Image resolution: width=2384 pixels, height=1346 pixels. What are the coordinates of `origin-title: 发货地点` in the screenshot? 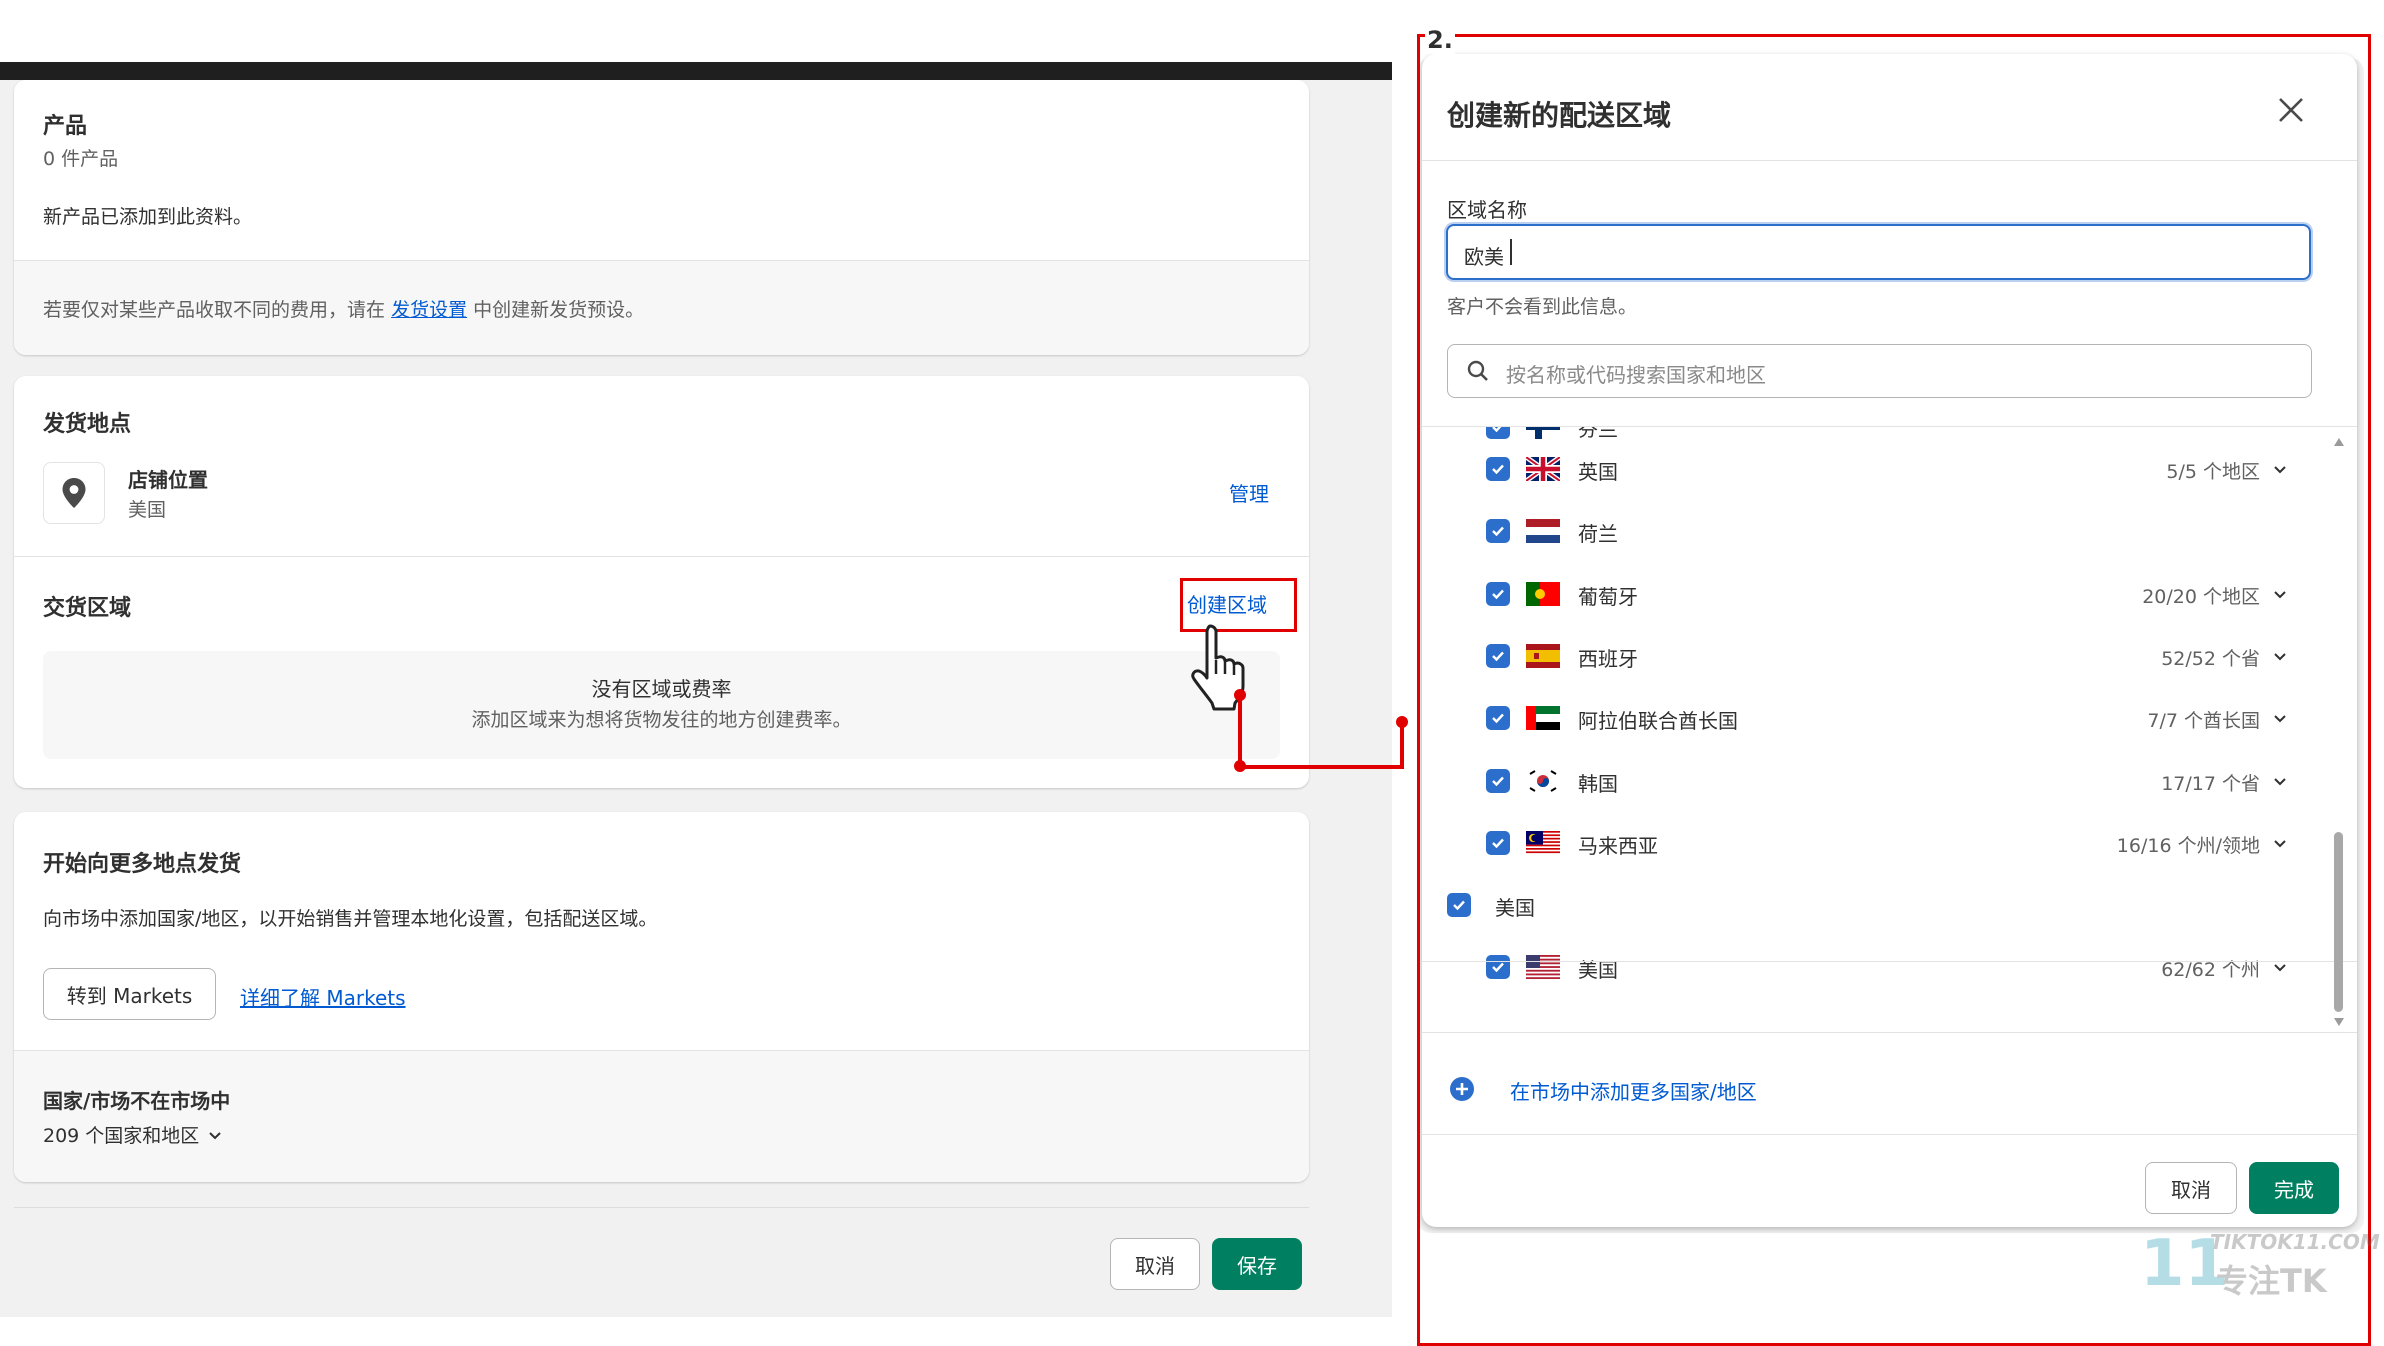 It's located at (87, 424).